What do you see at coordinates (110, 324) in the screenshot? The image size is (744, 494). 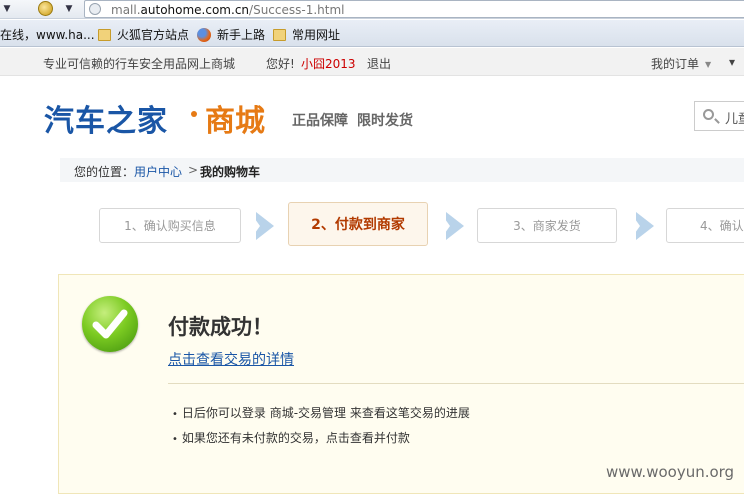 I see `checkmark-icon` at bounding box center [110, 324].